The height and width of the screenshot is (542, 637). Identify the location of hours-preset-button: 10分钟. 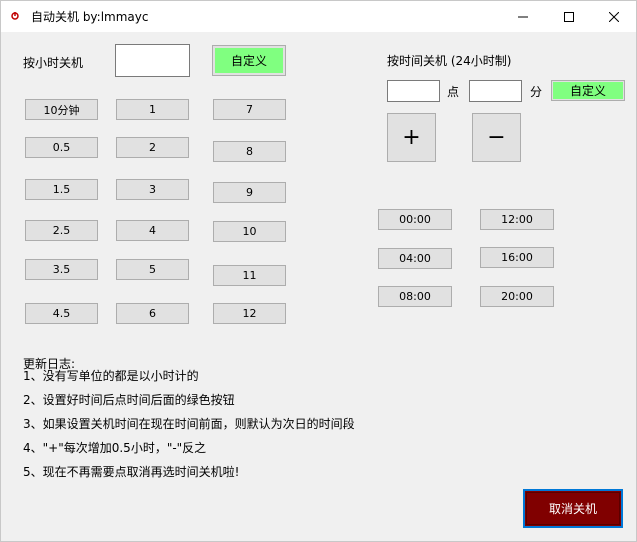
(61, 109).